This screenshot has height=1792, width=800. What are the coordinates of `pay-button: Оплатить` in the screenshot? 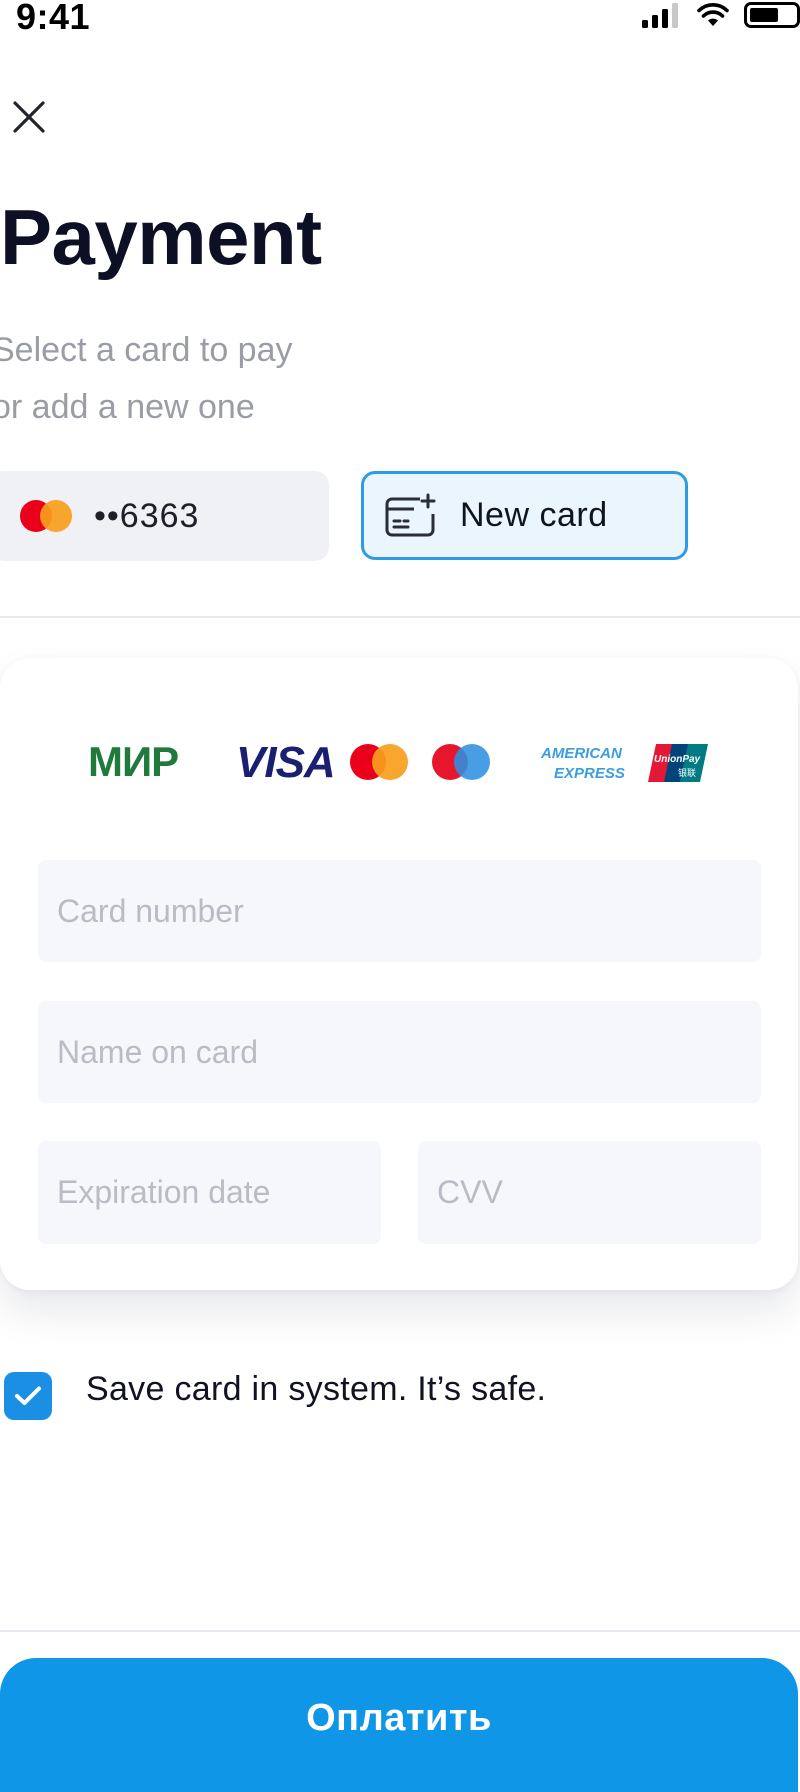 It's located at (399, 1725).